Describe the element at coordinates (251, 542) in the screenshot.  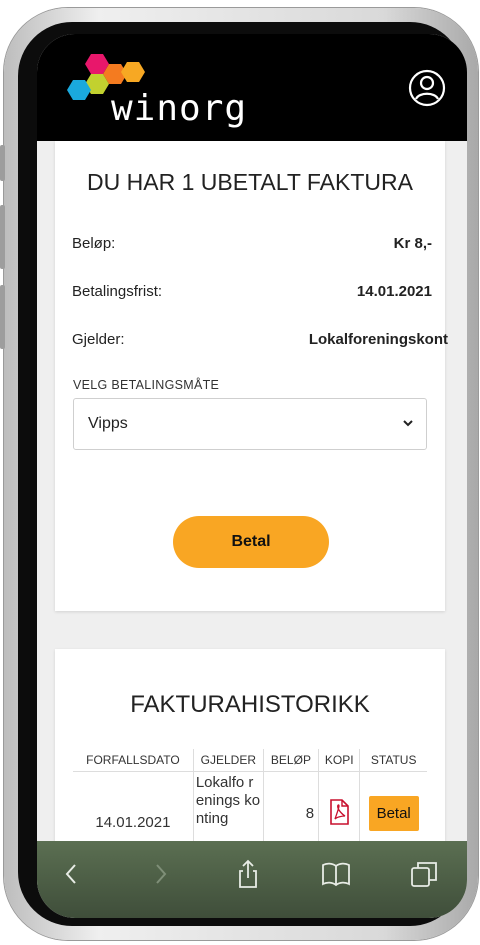
I see `pay-button: Betal` at that location.